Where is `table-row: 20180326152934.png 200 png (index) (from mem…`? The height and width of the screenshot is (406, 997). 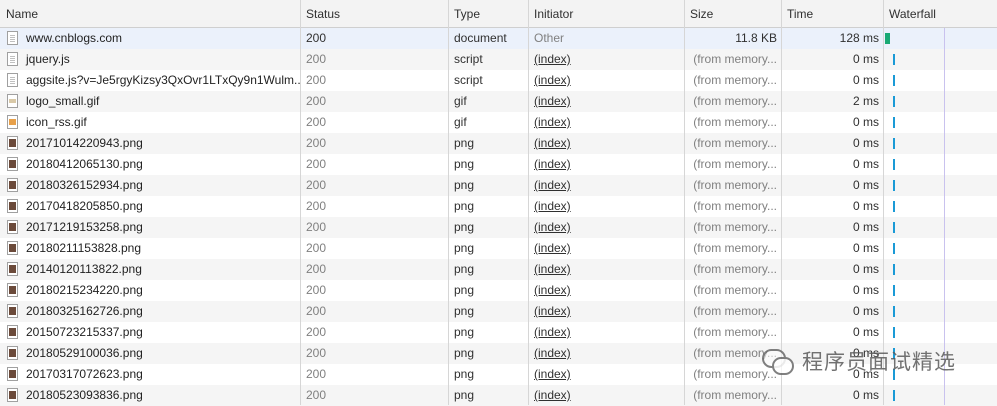
table-row: 20180326152934.png 200 png (index) (from mem… is located at coordinates (498, 185).